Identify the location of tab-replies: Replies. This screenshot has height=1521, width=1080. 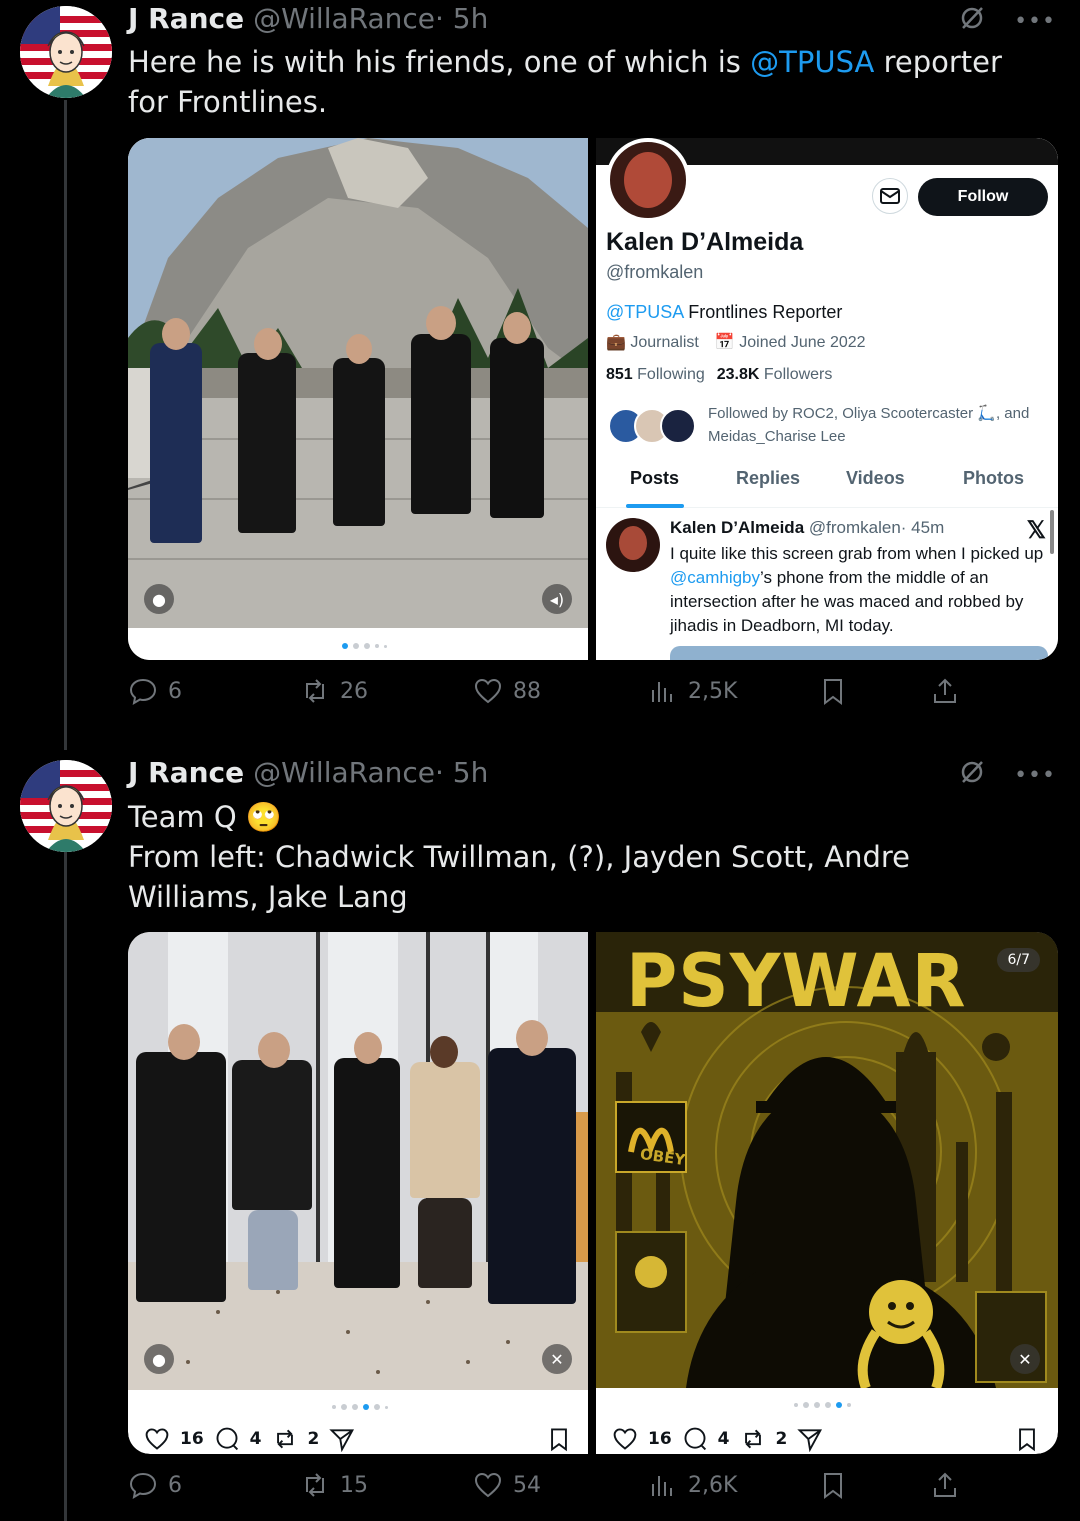
(768, 478).